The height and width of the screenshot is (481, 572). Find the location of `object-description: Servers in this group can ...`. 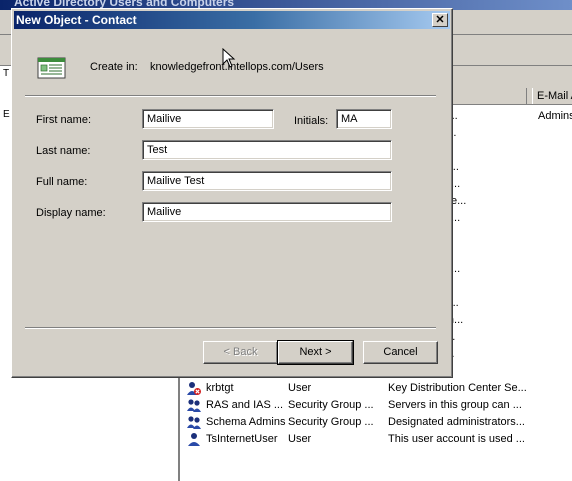

object-description: Servers in this group can ... is located at coordinates (455, 405).